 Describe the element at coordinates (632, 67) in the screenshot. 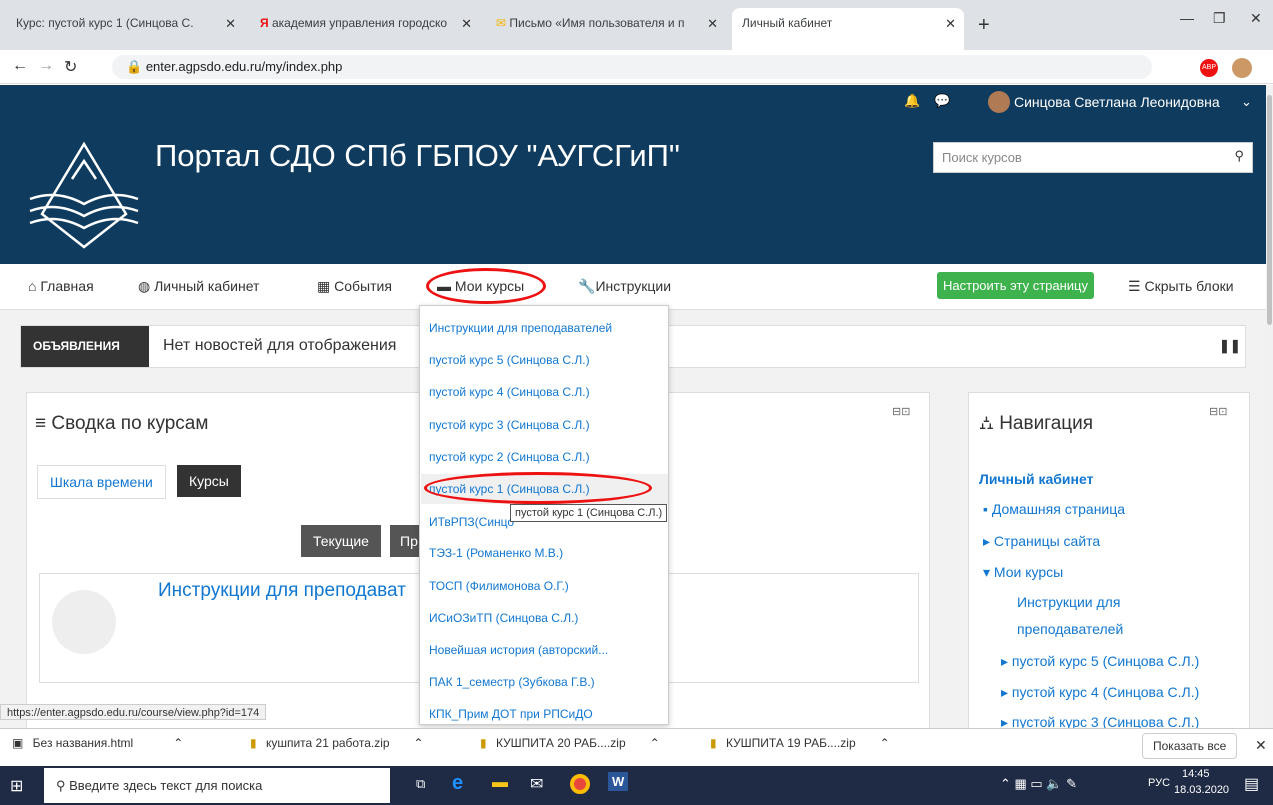

I see `url-input: 🔒 enter.agpsdo.edu.ru/my/index.php` at that location.